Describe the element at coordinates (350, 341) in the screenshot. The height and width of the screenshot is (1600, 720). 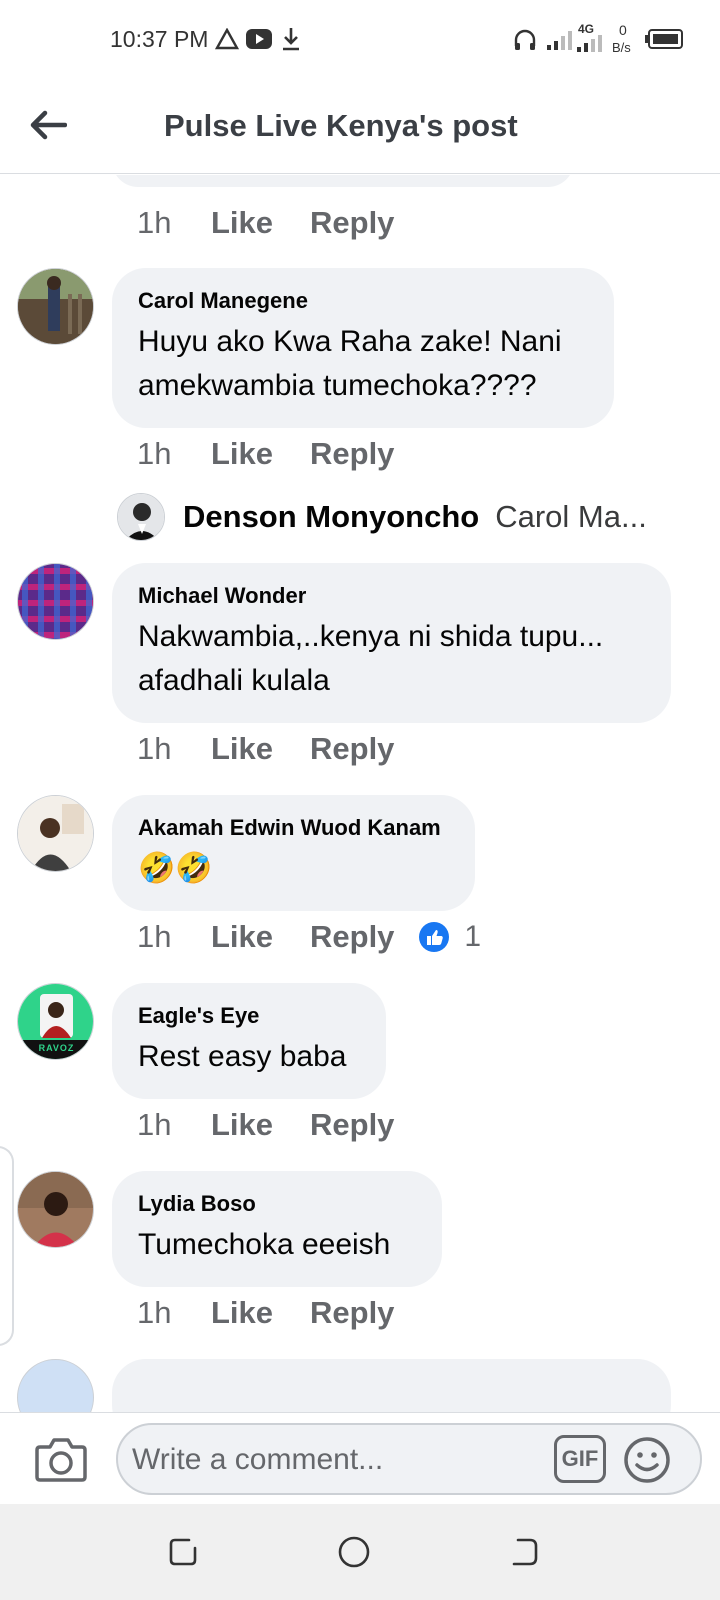
I see `comment-text: Huyu ako Kwa Raha zake! Nani` at that location.